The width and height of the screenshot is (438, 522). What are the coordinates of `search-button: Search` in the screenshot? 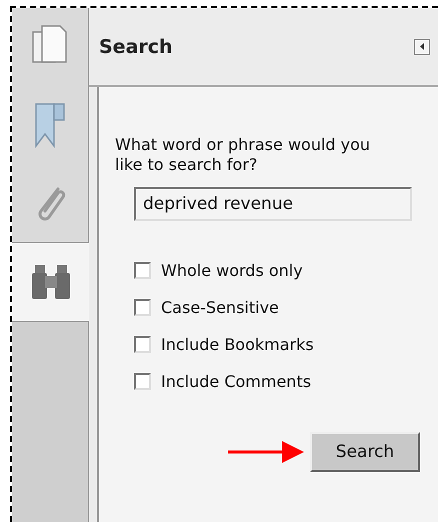 It's located at (365, 452).